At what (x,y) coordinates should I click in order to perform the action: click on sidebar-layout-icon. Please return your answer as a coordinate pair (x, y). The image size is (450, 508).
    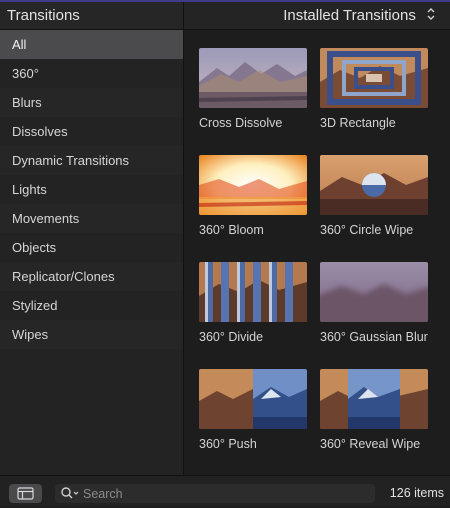
    Looking at the image, I should click on (25, 493).